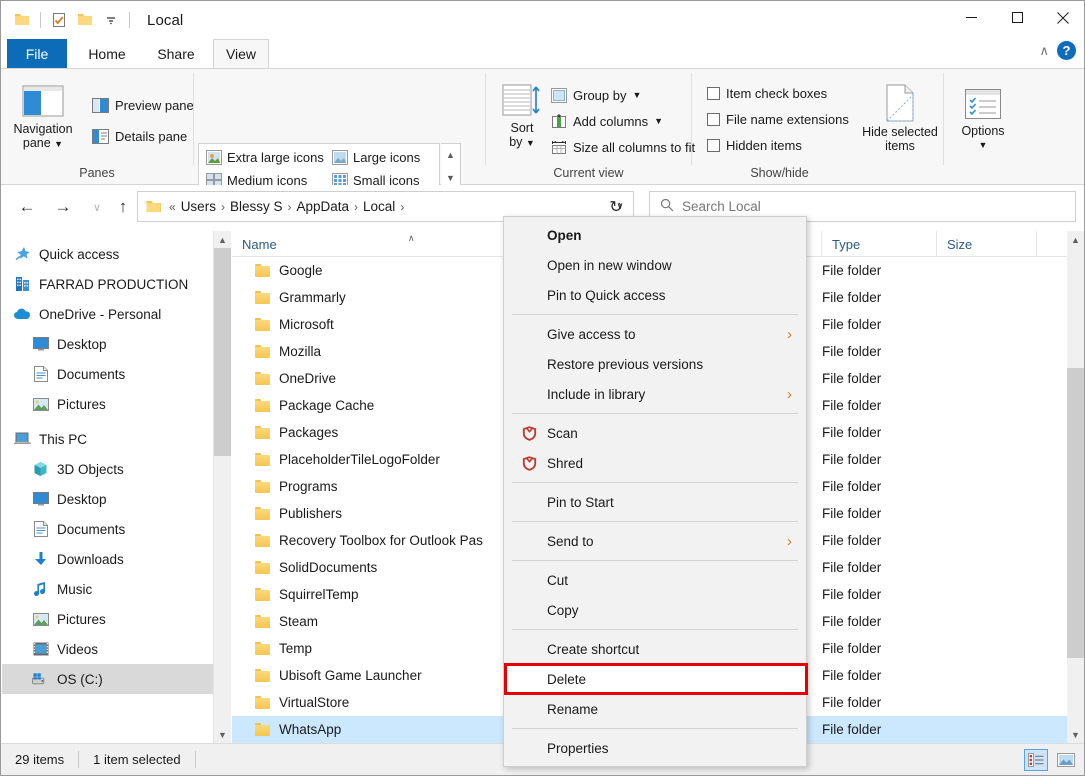 Image resolution: width=1085 pixels, height=776 pixels. Describe the element at coordinates (107, 649) in the screenshot. I see `sidebar-item-videos: Videos` at that location.